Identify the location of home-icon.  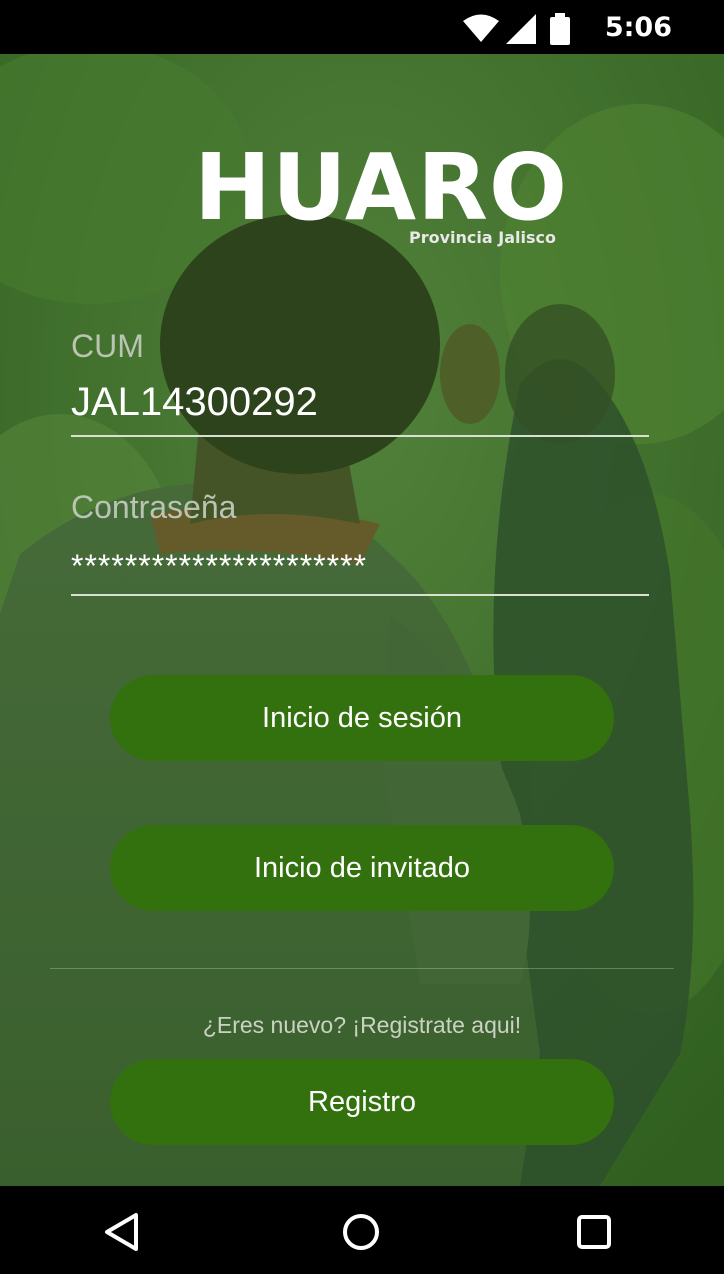
(361, 1232).